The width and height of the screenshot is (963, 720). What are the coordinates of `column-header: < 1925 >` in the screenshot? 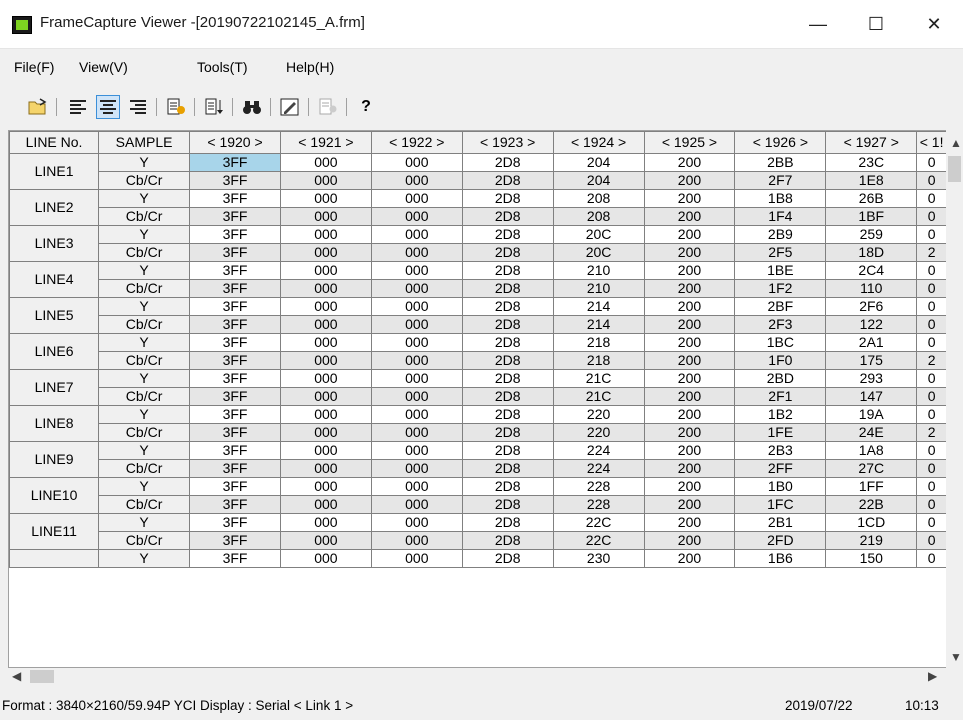 It's located at (689, 142).